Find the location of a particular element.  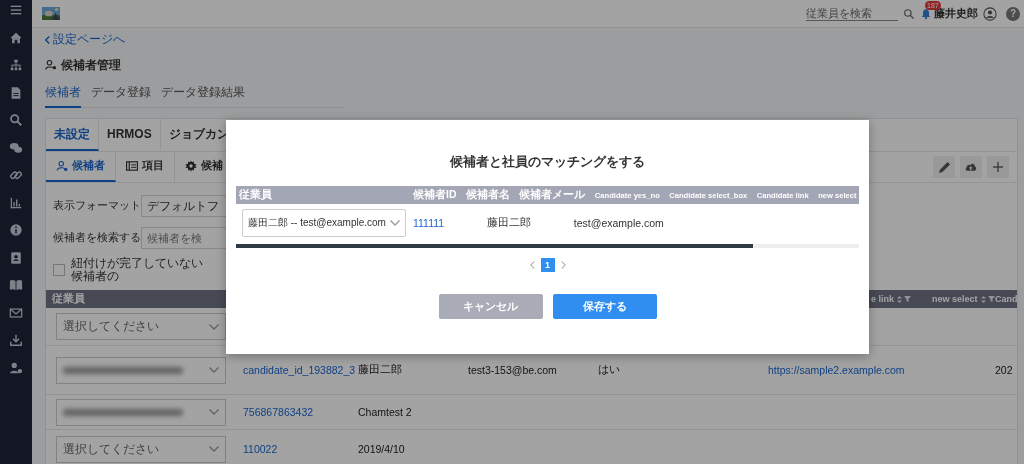

tab: データ登録結果 is located at coordinates (203, 94).